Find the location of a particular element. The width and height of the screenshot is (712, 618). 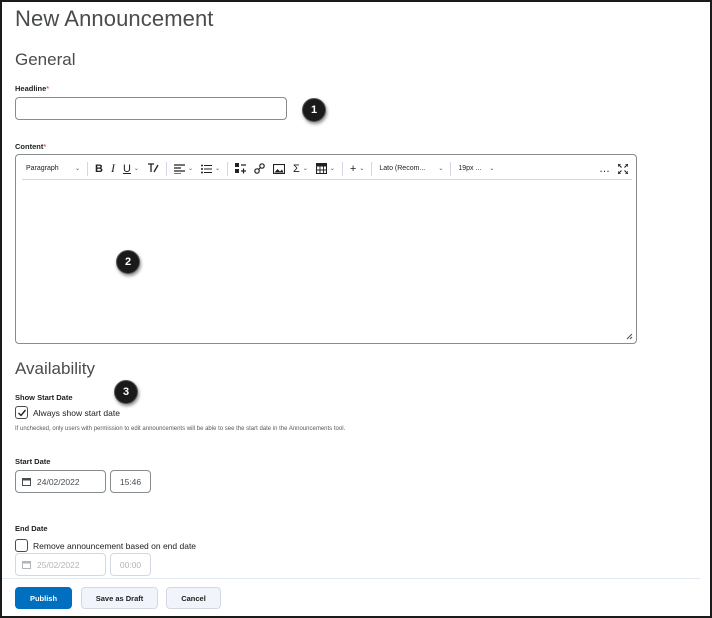

callout-badge-2: 2 is located at coordinates (128, 262).